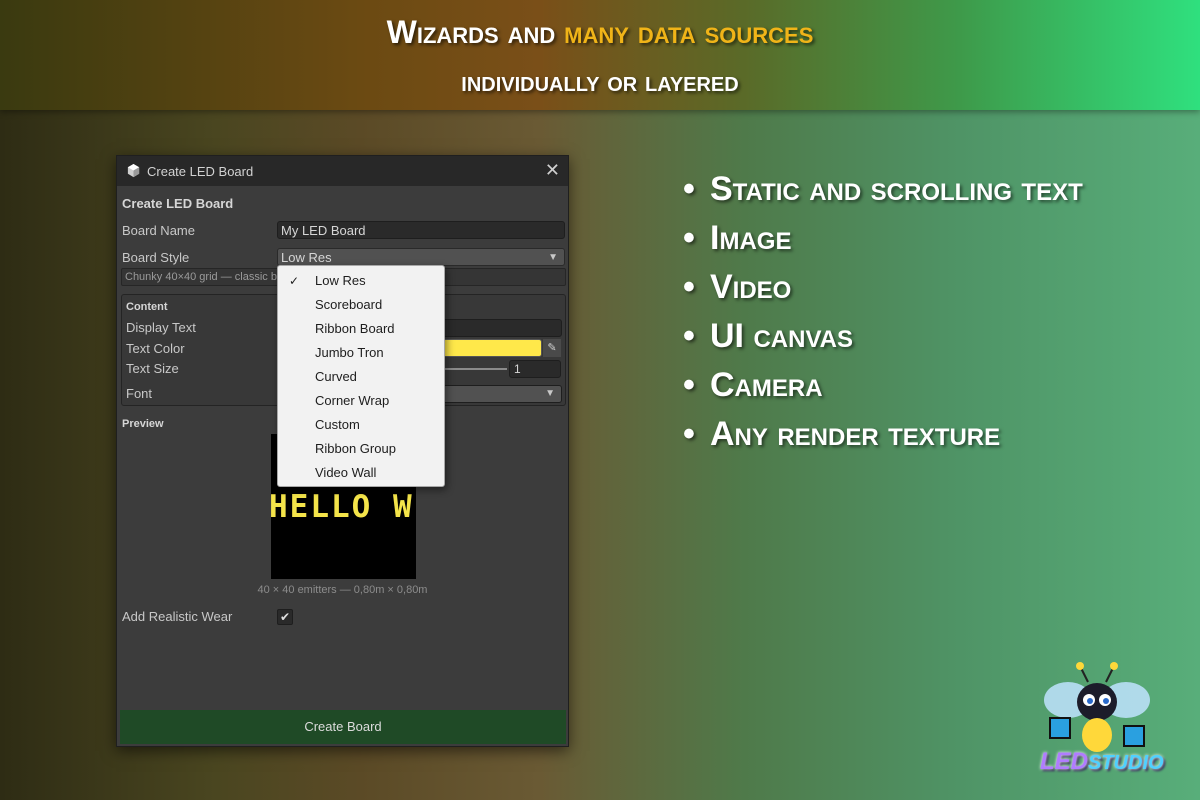  What do you see at coordinates (152, 368) in the screenshot?
I see `text-size-label: Text Size` at bounding box center [152, 368].